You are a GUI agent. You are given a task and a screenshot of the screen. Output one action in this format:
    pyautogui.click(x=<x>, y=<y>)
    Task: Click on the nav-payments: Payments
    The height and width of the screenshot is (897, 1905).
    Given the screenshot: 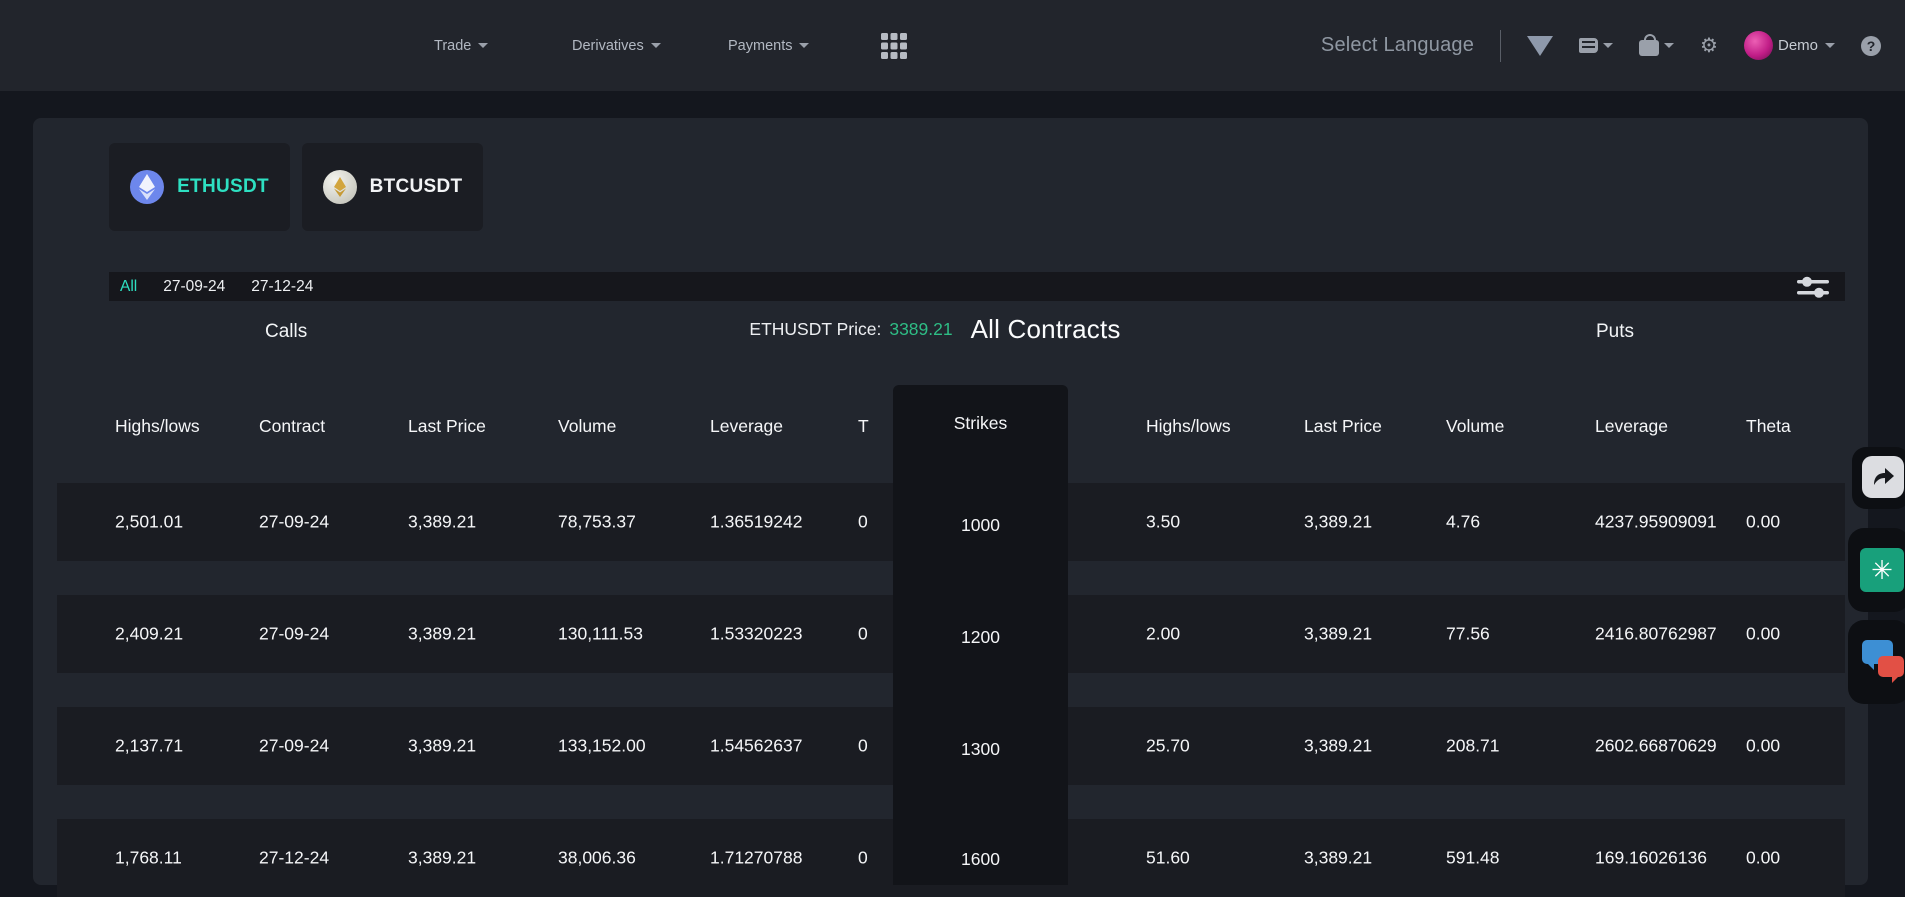 What is the action you would take?
    pyautogui.click(x=769, y=45)
    